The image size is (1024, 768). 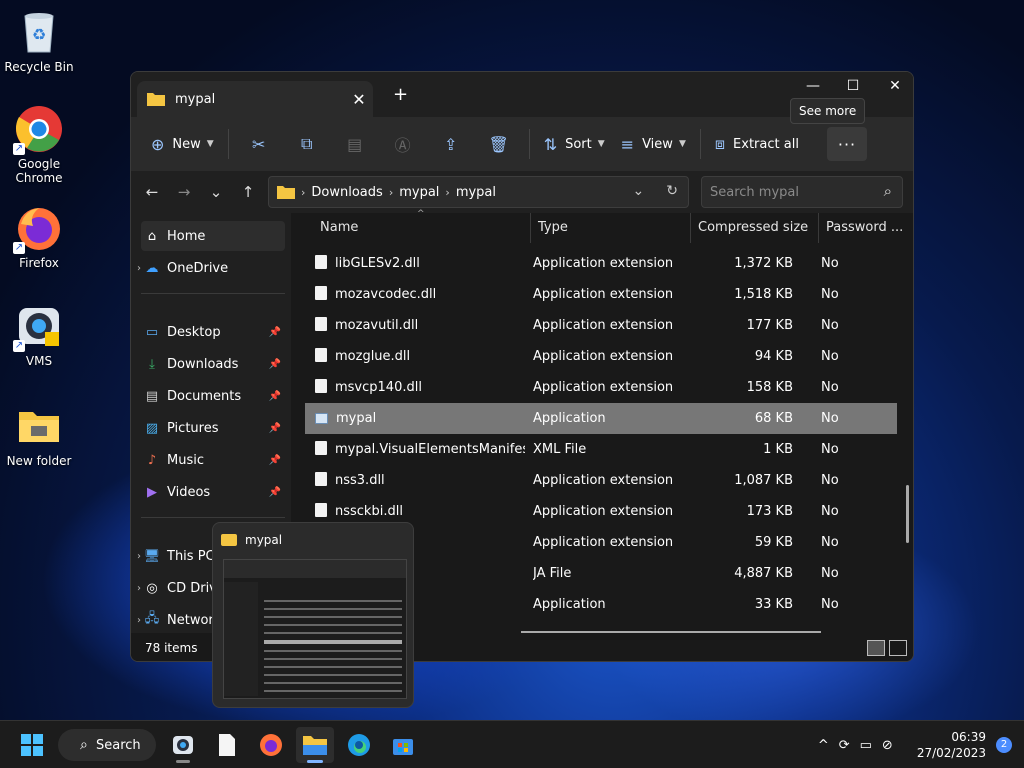 What do you see at coordinates (39, 426) in the screenshot?
I see `folder-icon` at bounding box center [39, 426].